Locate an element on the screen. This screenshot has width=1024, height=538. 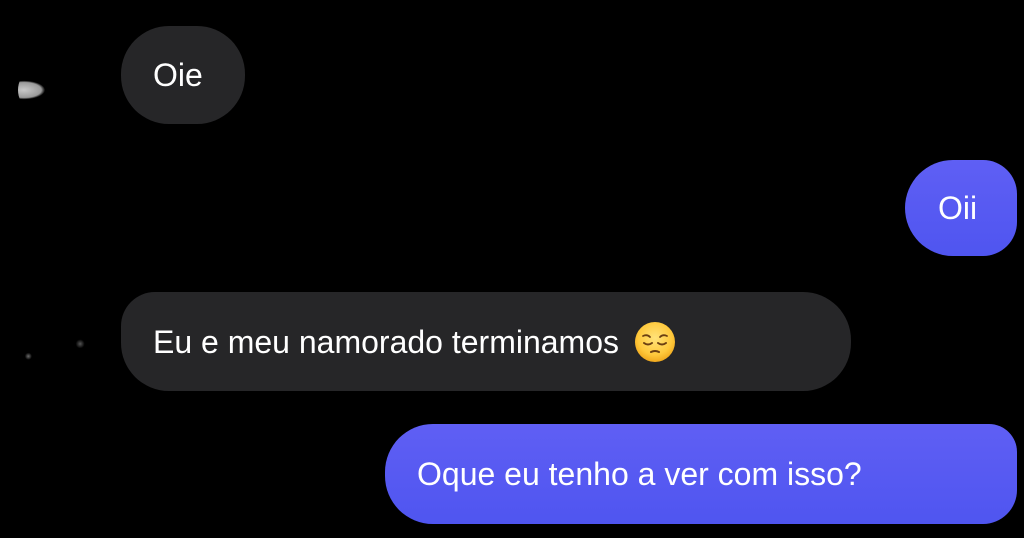
message-bubble-outgoing: Oque eu tenho a ver com isso? is located at coordinates (701, 474).